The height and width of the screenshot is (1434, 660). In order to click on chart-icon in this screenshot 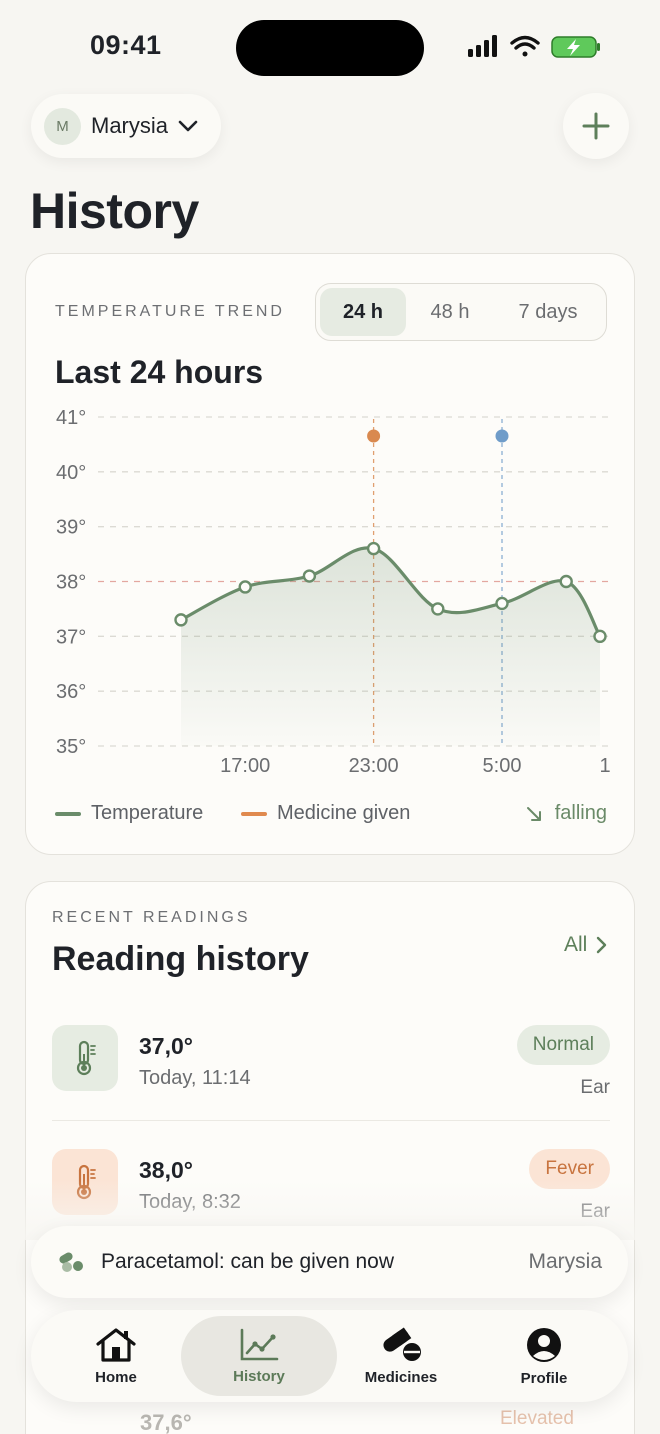, I will do `click(259, 1344)`.